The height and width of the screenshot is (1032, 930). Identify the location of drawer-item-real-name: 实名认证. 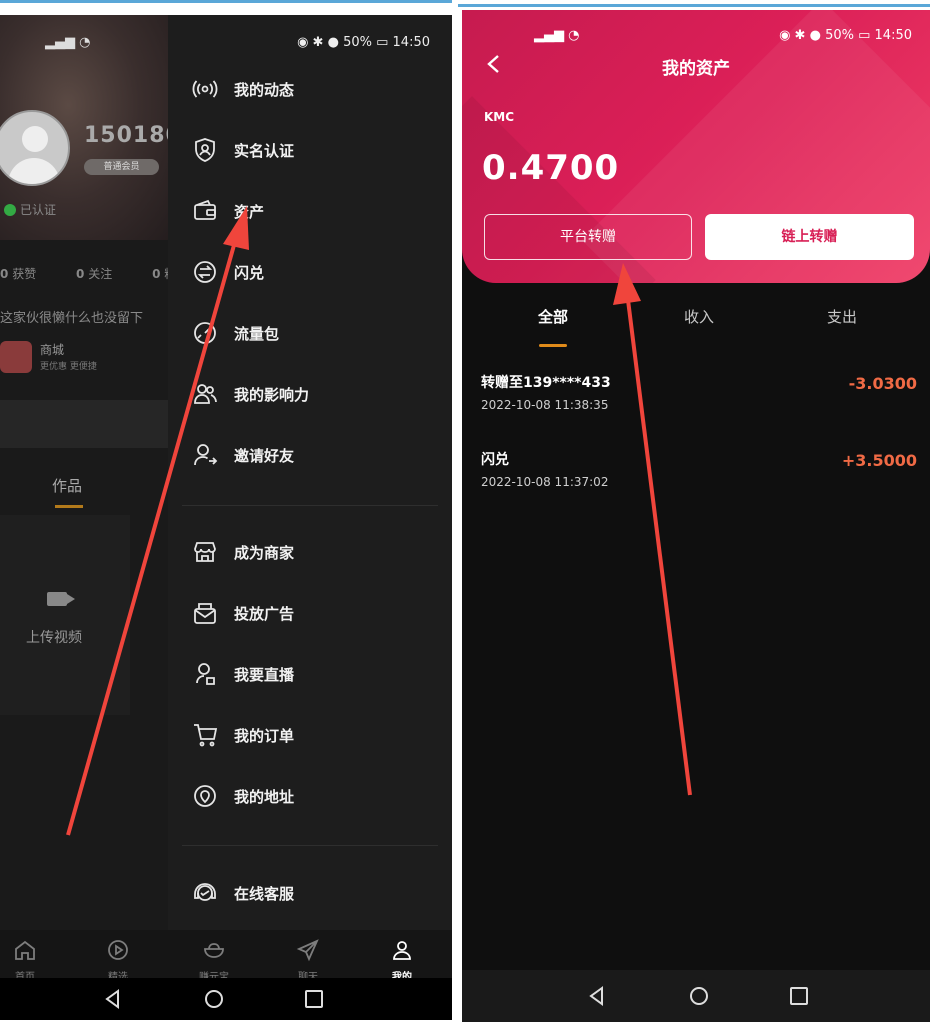
(315, 150).